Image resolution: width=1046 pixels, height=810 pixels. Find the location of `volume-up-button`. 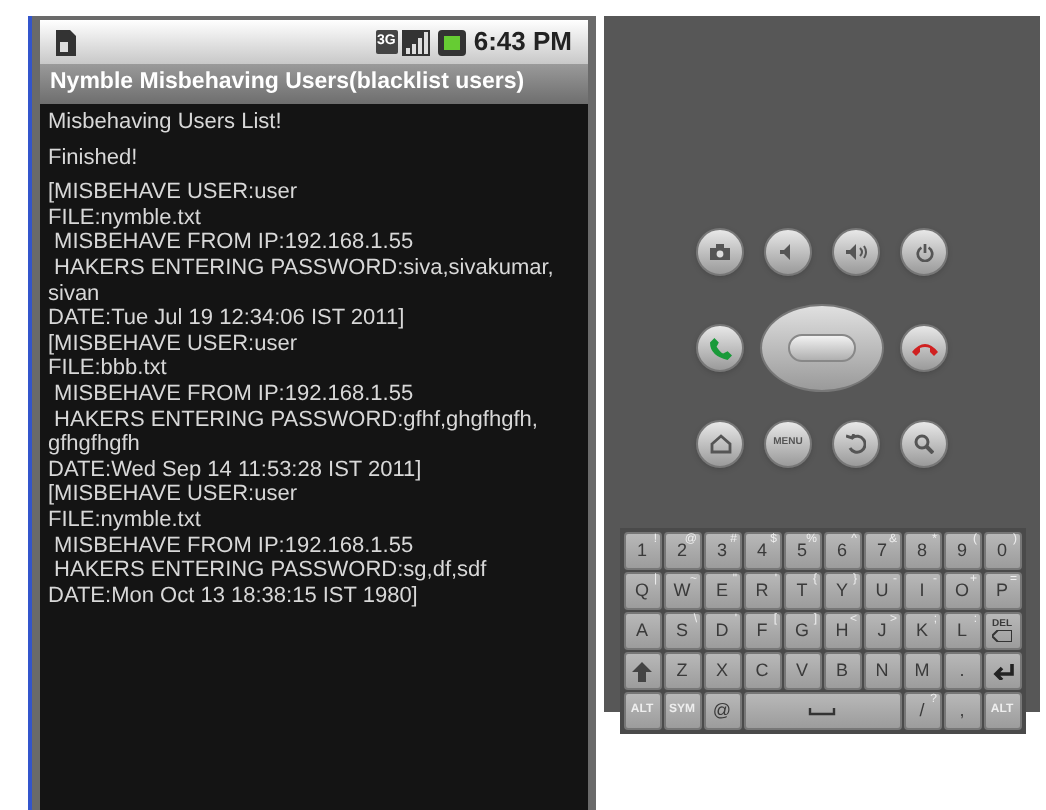

volume-up-button is located at coordinates (856, 252).